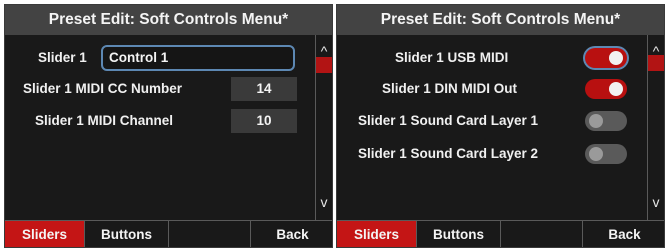 The height and width of the screenshot is (252, 668). Describe the element at coordinates (606, 154) in the screenshot. I see `sound-card-layer-2-toggle` at that location.